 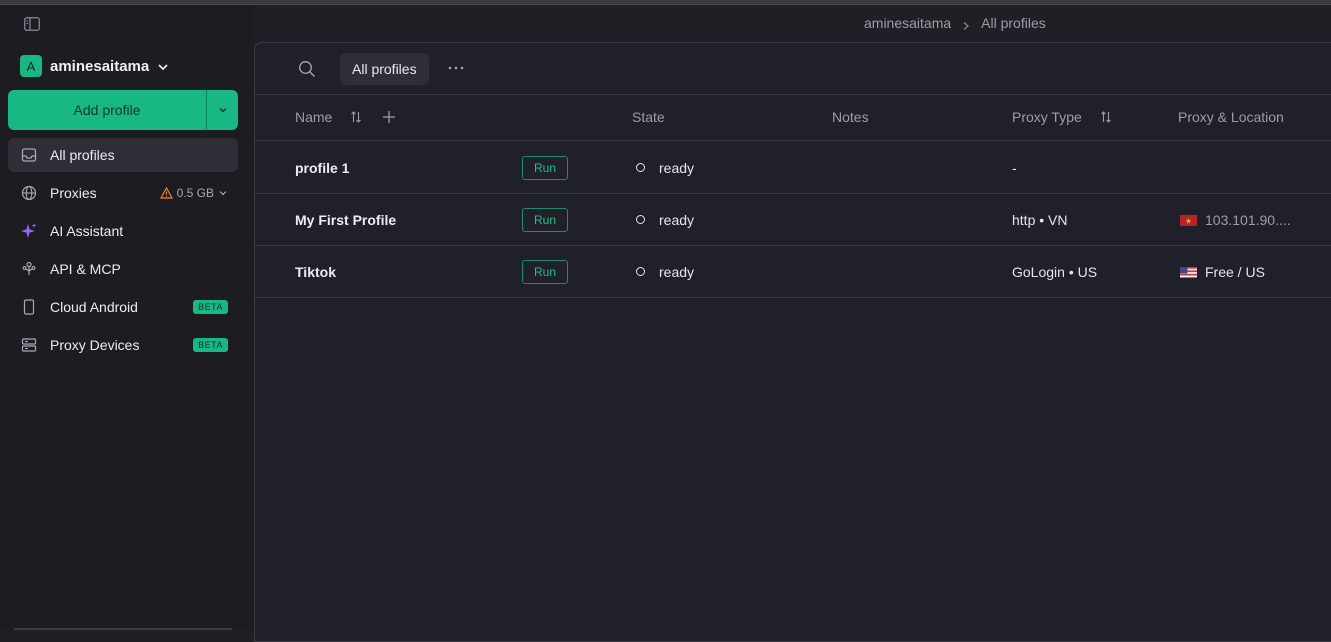 What do you see at coordinates (907, 23) in the screenshot?
I see `breadcrumb-account: aminesaitama` at bounding box center [907, 23].